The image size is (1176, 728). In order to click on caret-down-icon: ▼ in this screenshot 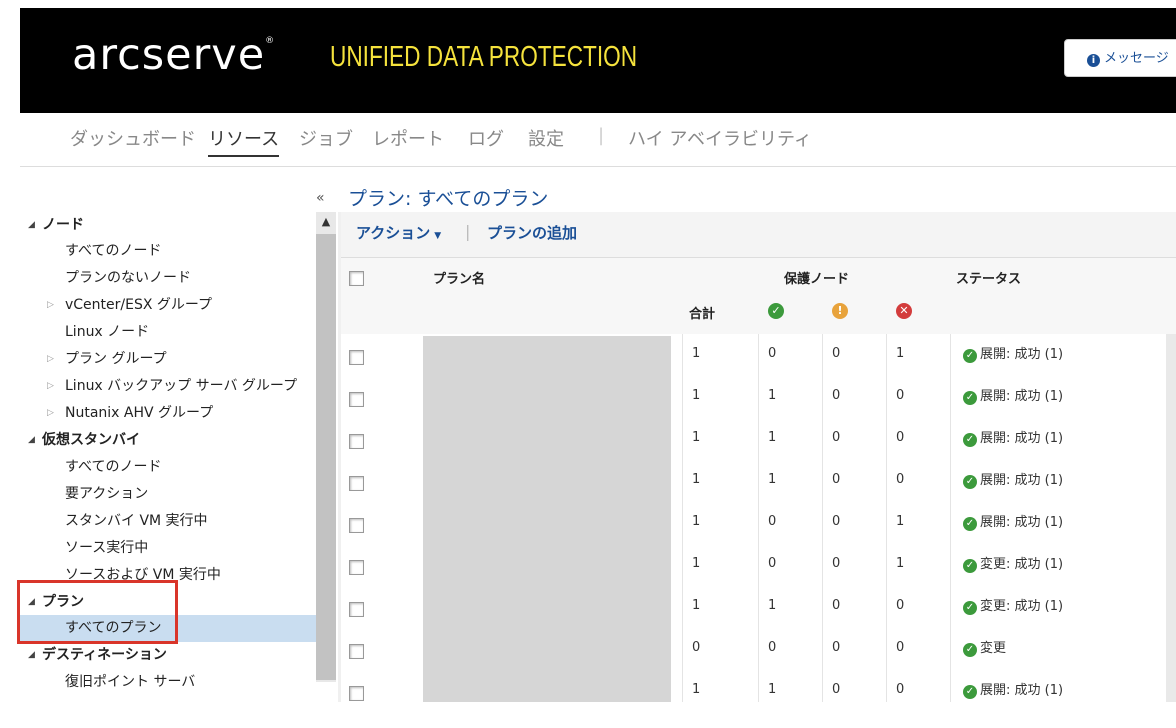, I will do `click(438, 236)`.